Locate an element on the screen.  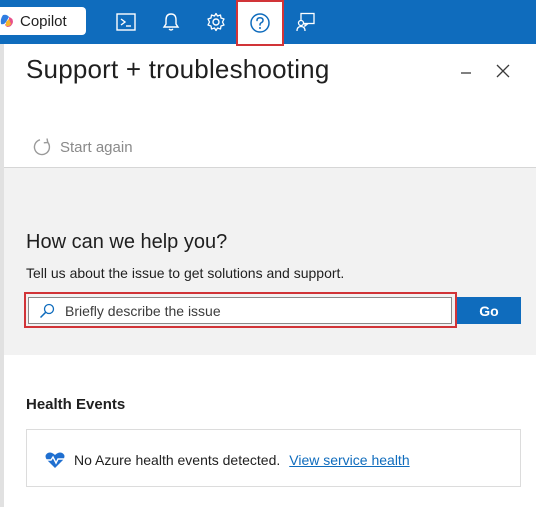
minimize-button is located at coordinates (466, 71).